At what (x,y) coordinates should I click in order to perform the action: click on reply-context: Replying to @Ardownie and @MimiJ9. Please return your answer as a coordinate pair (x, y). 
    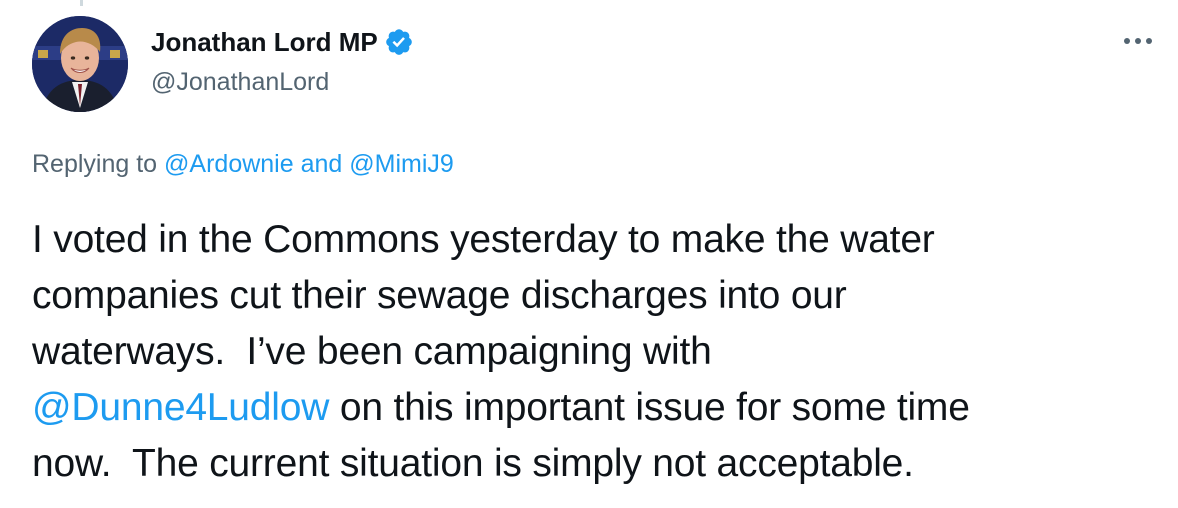
    Looking at the image, I should click on (243, 164).